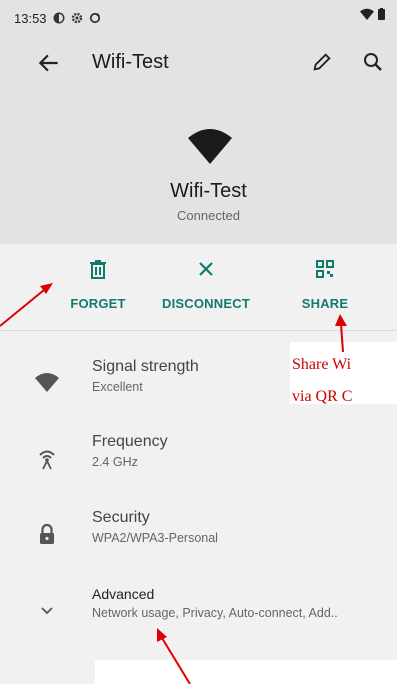 This screenshot has width=397, height=684. What do you see at coordinates (198, 463) in the screenshot?
I see `detail-row-frequency: Frequency 2.4 GHz` at bounding box center [198, 463].